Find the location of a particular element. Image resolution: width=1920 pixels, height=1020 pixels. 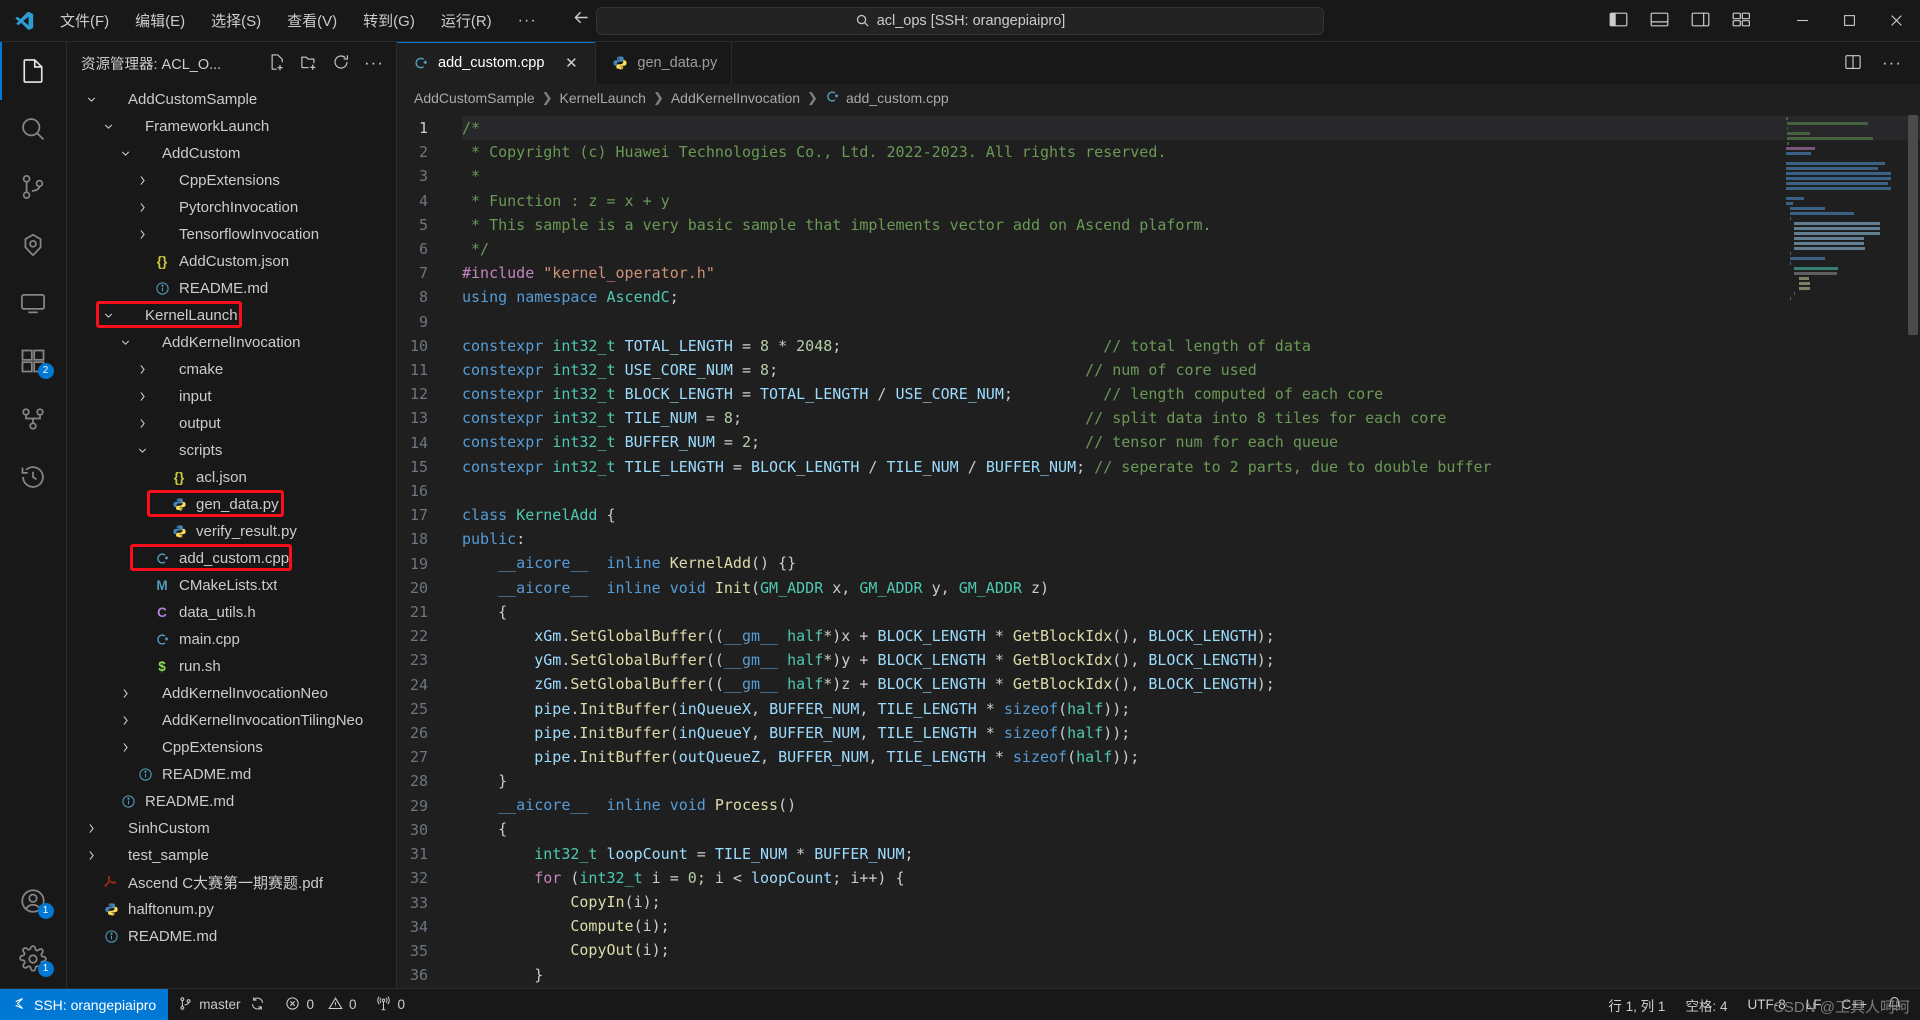

new-folder-icon is located at coordinates (309, 63).